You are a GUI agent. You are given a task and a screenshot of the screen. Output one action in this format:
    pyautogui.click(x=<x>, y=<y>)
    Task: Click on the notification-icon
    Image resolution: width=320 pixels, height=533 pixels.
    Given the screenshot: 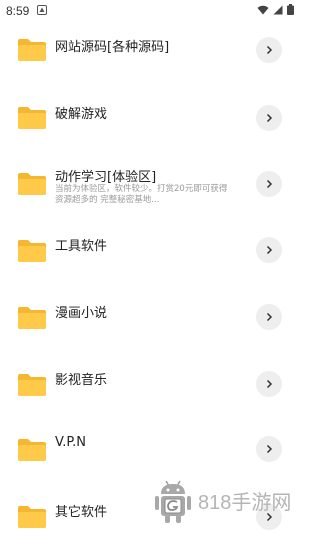 What is the action you would take?
    pyautogui.click(x=42, y=10)
    